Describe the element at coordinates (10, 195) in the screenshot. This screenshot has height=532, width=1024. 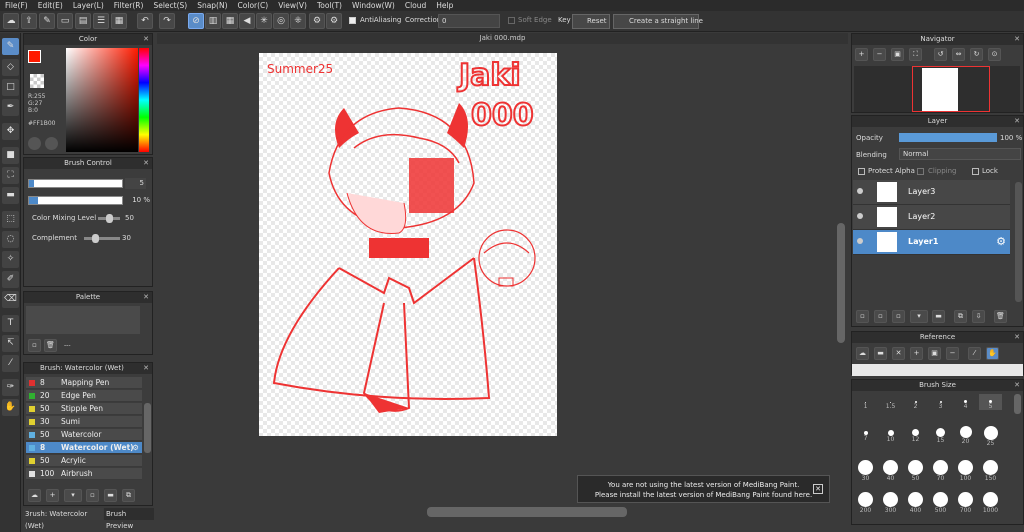
I see `gradient-tool-icon: ▬` at that location.